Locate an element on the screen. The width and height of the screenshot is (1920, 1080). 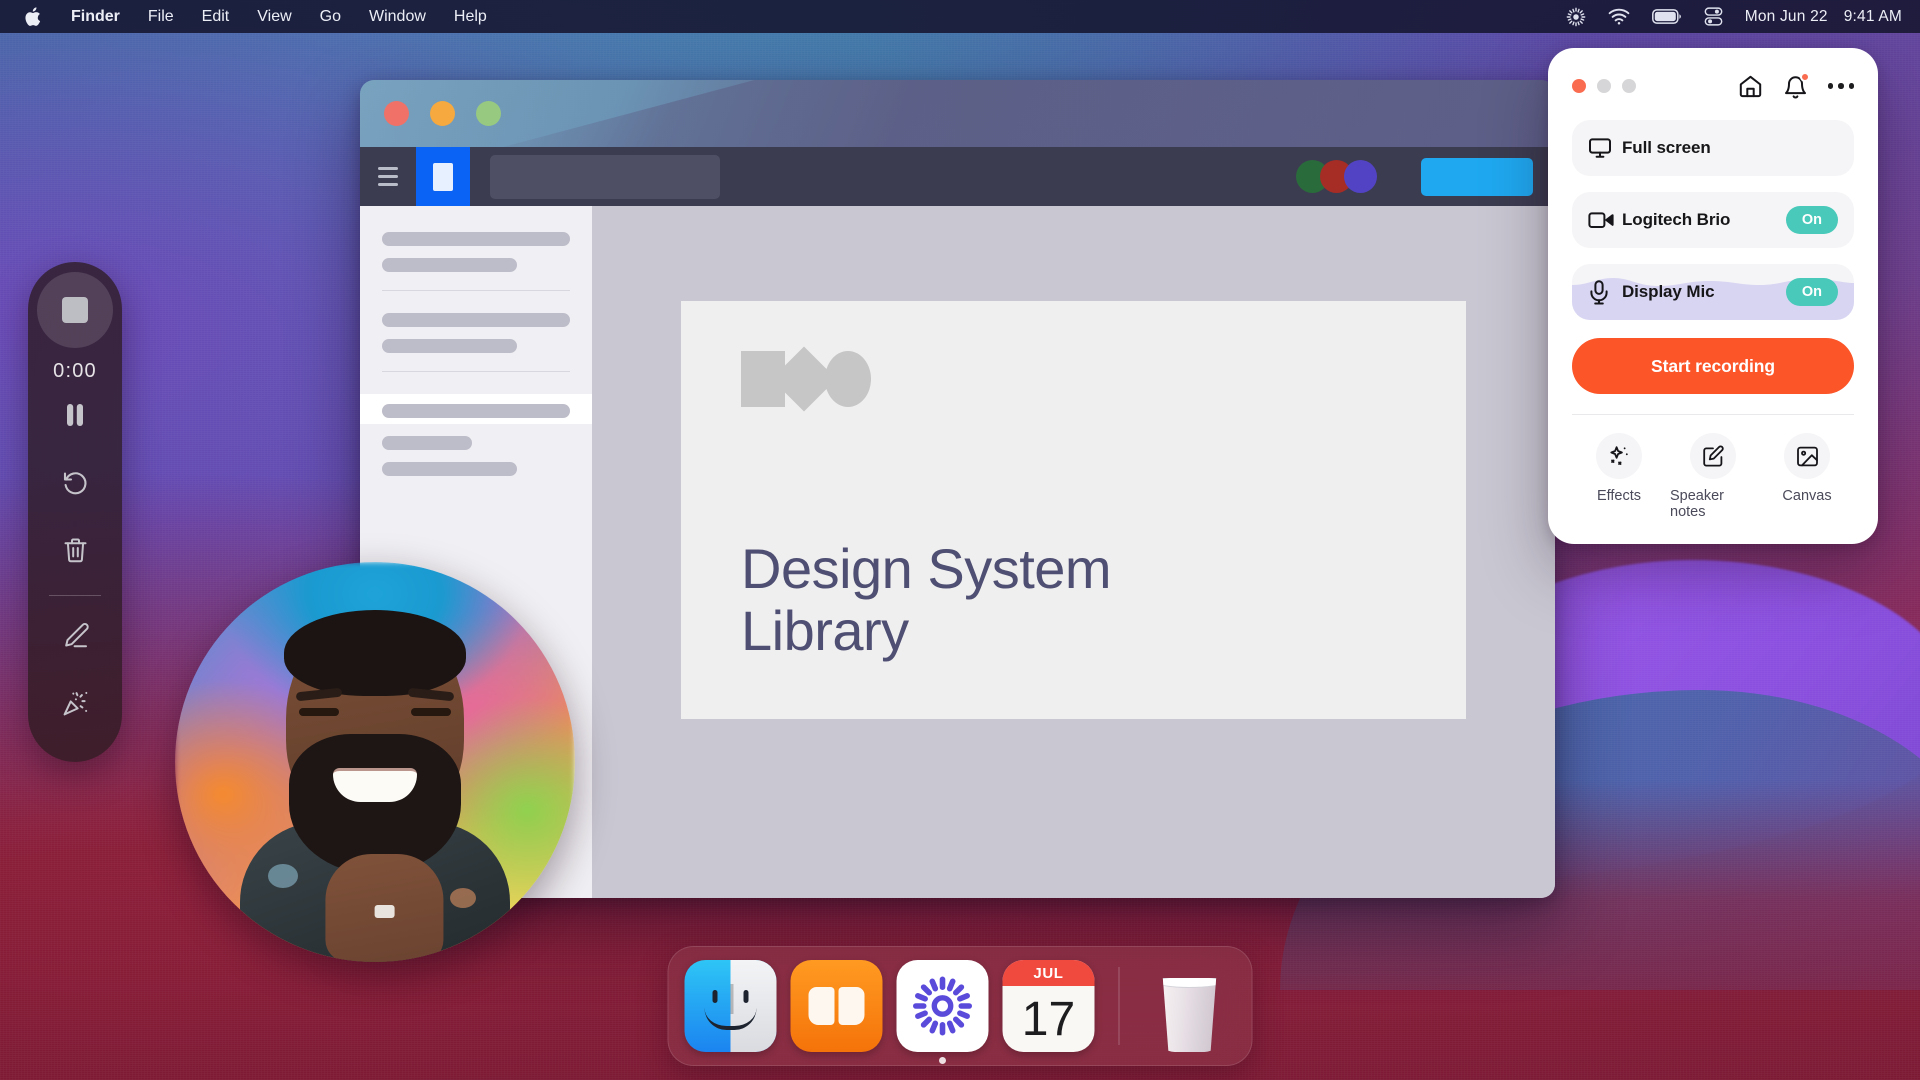
recording-timer: 0:00 is located at coordinates (75, 371).